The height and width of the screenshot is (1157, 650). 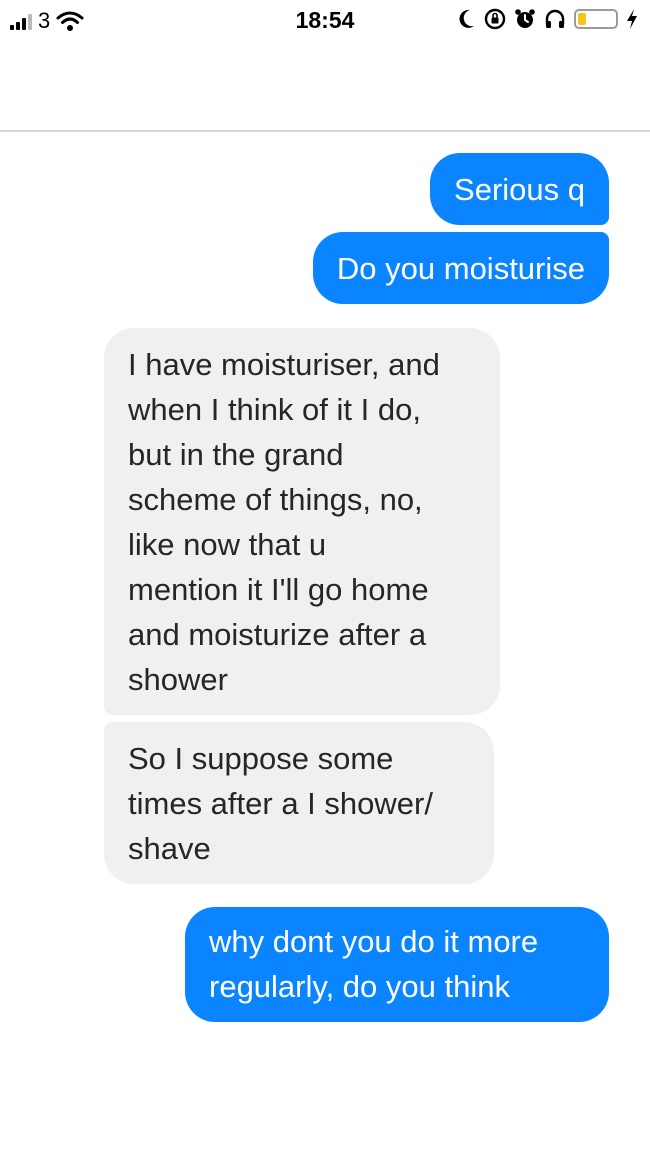 What do you see at coordinates (330, 87) in the screenshot?
I see `conversation-header` at bounding box center [330, 87].